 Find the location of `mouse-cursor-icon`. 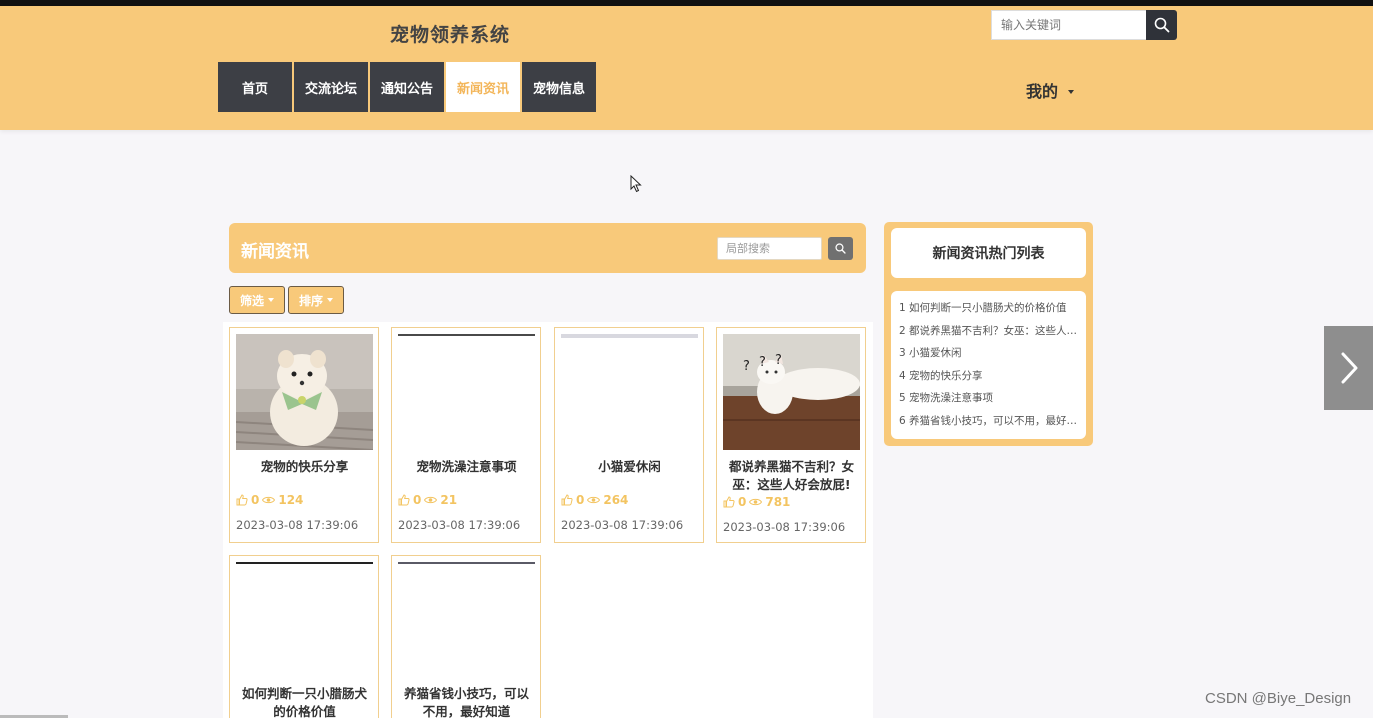

mouse-cursor-icon is located at coordinates (636, 184).